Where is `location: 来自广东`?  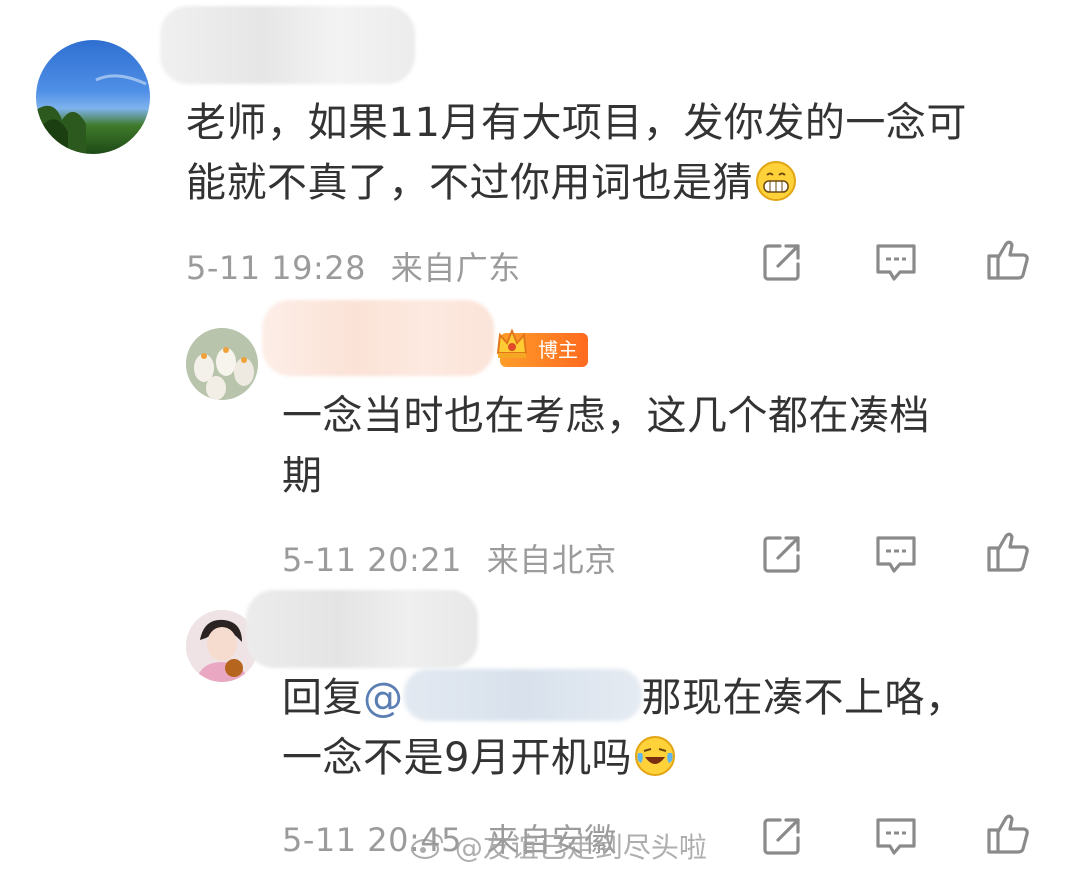
location: 来自广东 is located at coordinates (455, 268).